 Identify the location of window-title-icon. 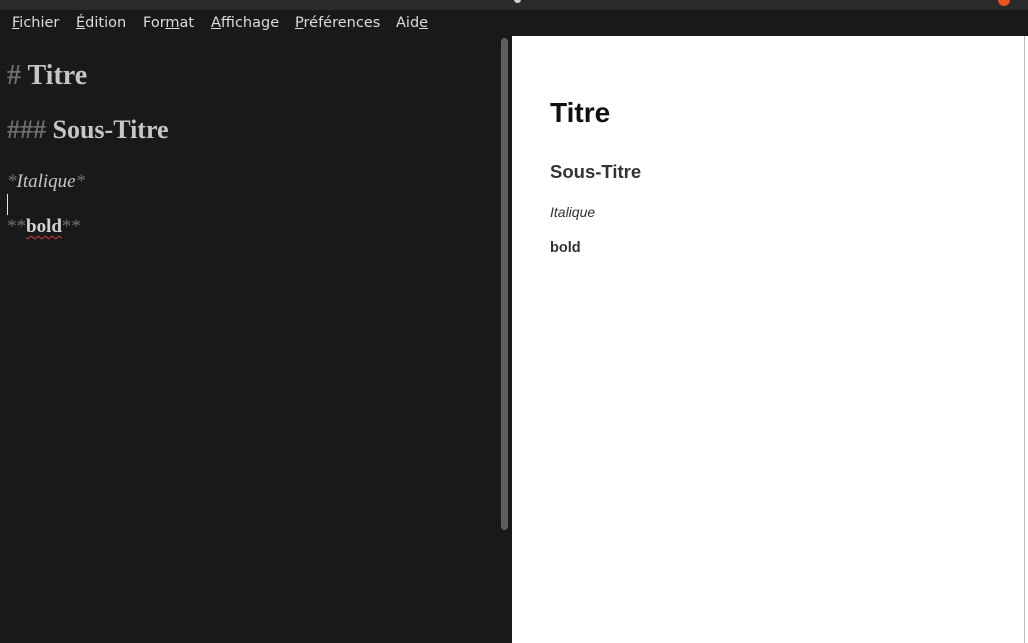
(517, 1).